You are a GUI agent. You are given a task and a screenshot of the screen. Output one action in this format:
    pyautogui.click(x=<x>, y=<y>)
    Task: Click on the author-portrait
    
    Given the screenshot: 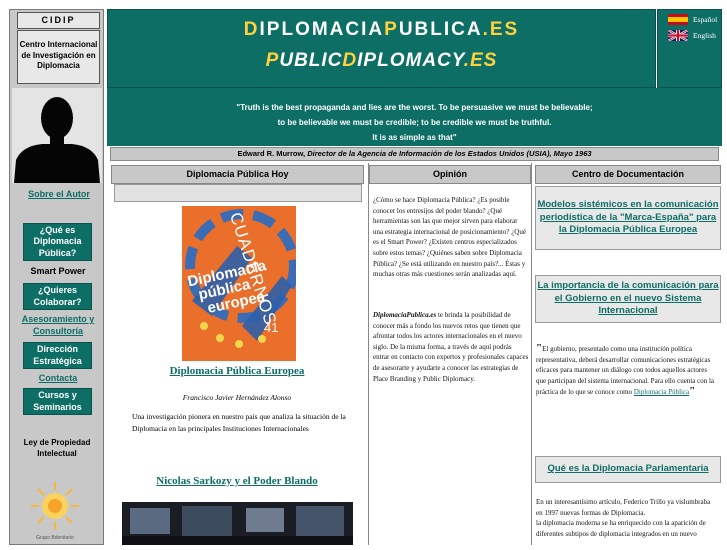 What is the action you would take?
    pyautogui.click(x=57, y=135)
    